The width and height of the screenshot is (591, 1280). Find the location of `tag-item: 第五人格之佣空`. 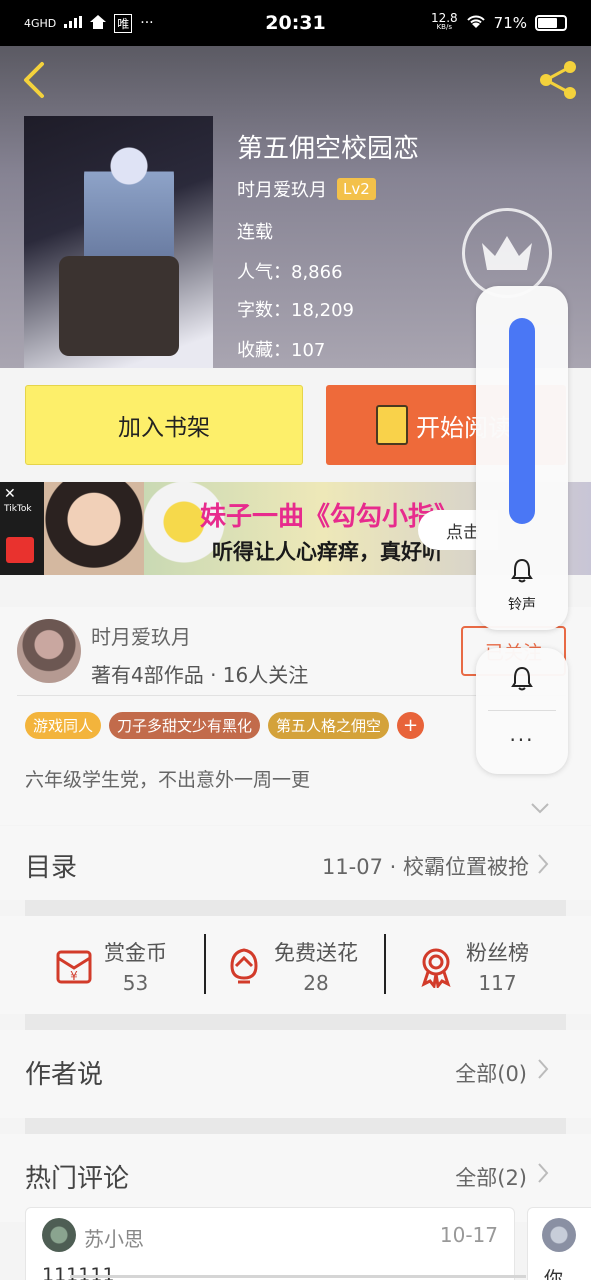

tag-item: 第五人格之佣空 is located at coordinates (329, 725).